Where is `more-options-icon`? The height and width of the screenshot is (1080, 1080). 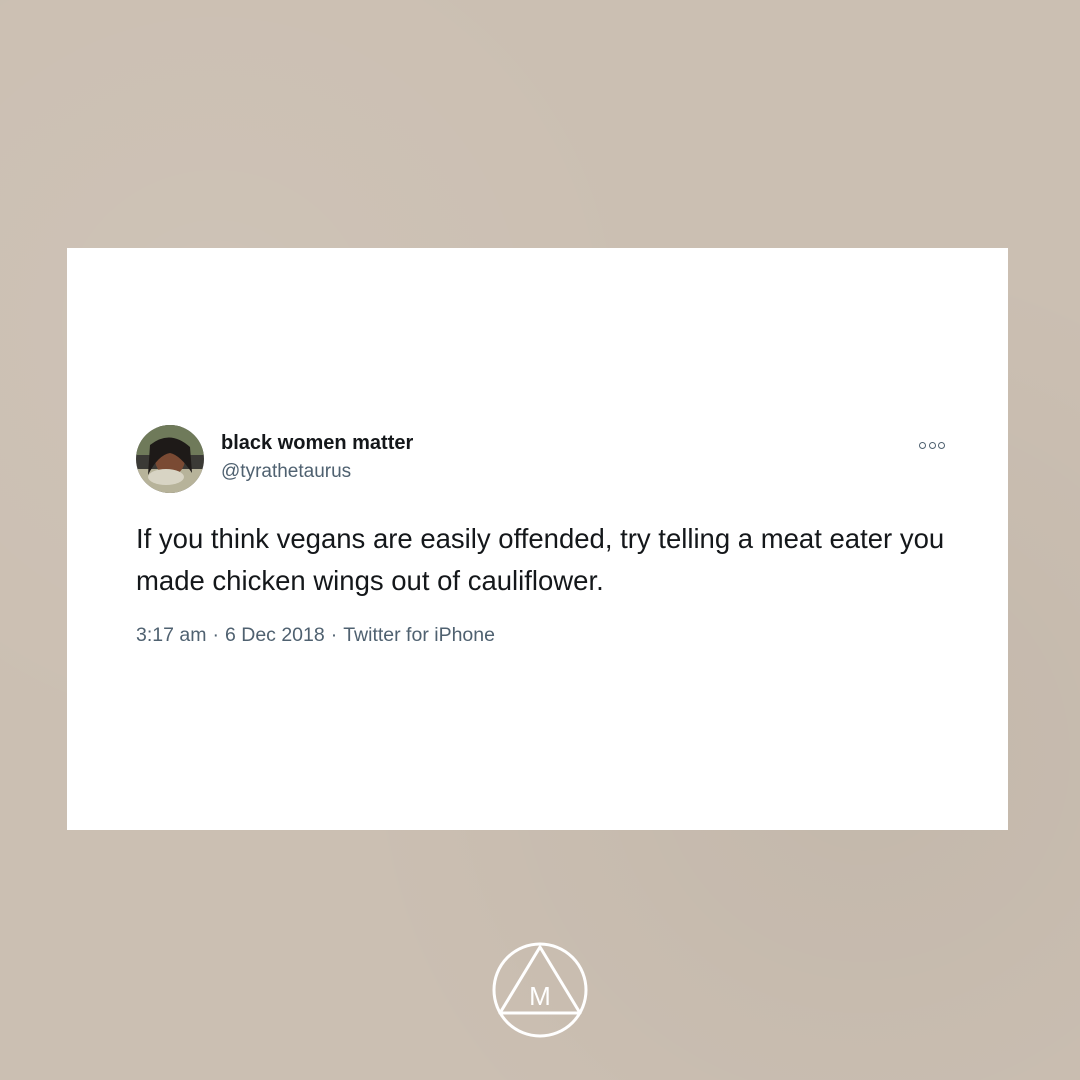
more-options-icon is located at coordinates (932, 445).